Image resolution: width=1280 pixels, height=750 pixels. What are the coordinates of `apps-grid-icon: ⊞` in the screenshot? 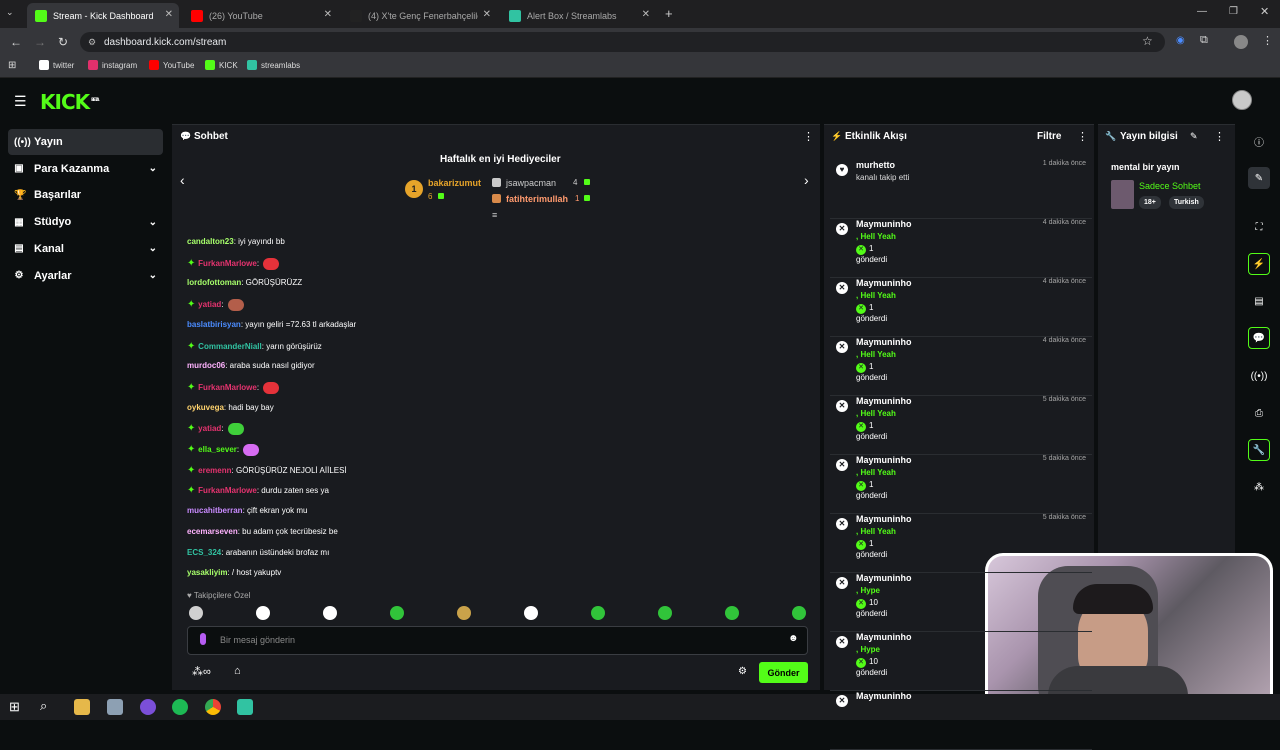 It's located at (12, 65).